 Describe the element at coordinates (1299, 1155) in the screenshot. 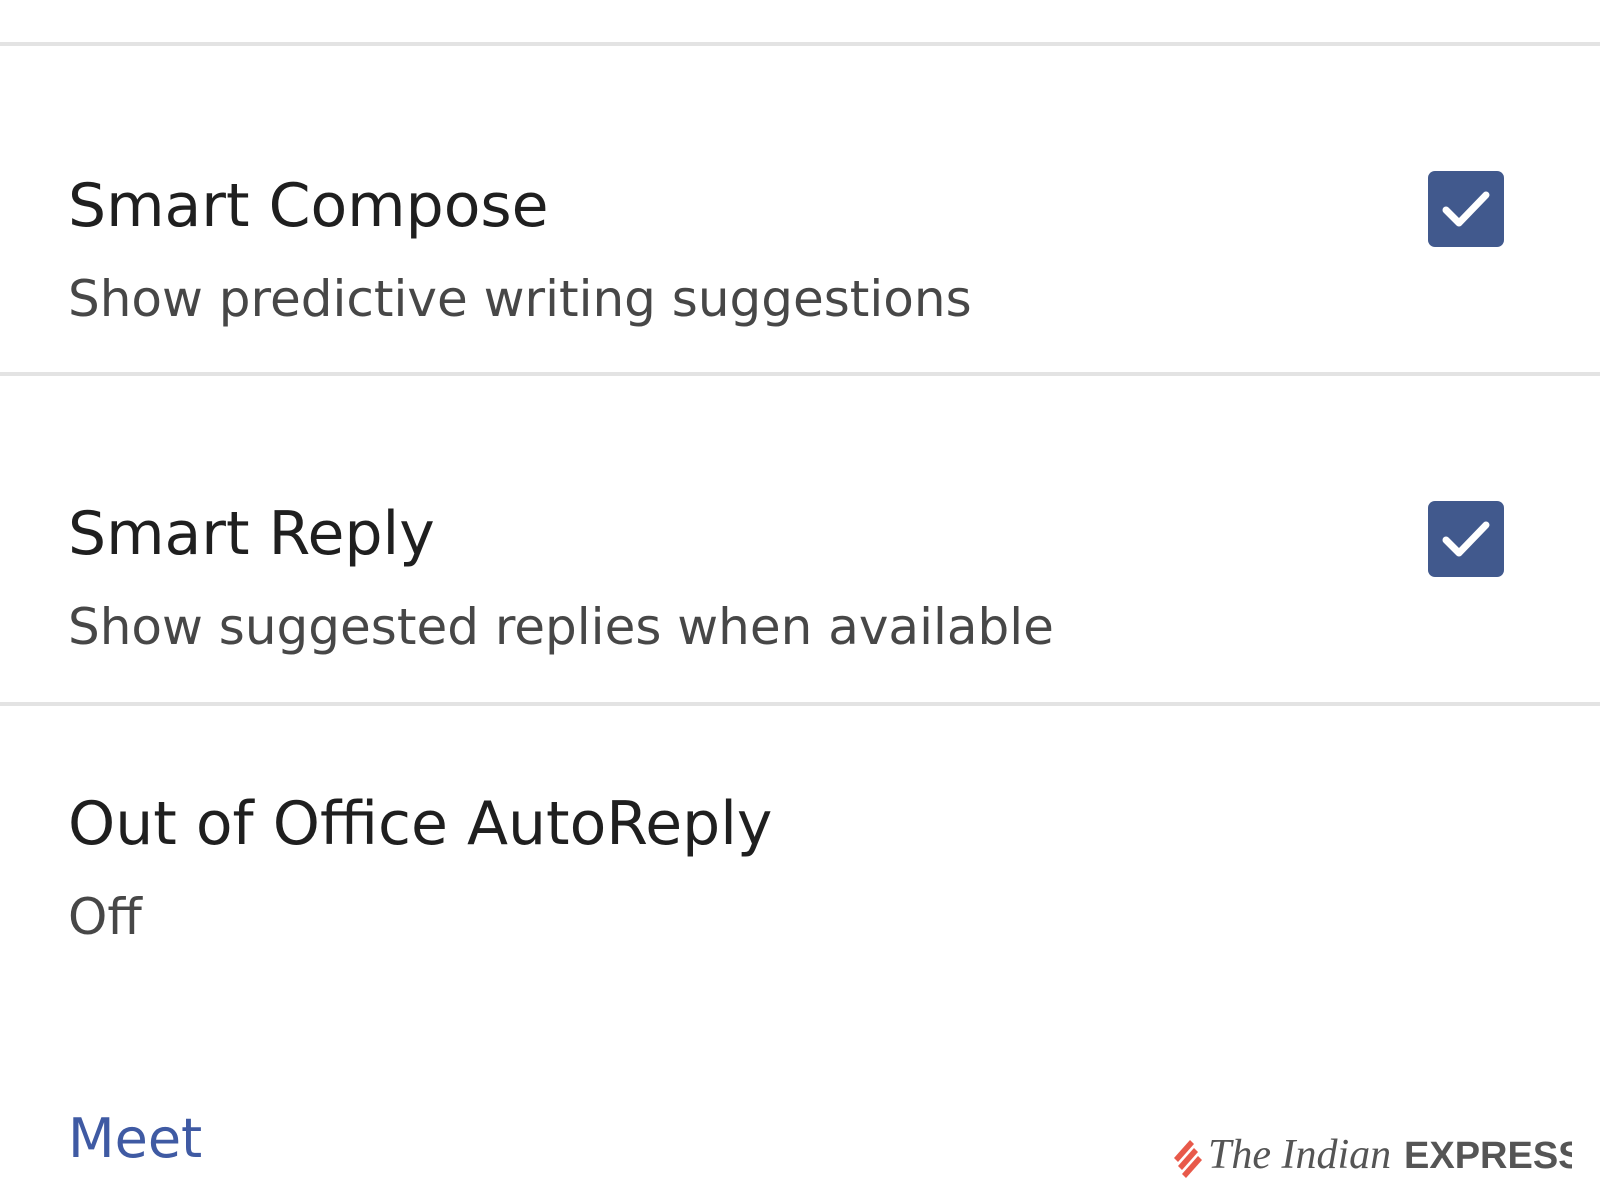

I see `watermark-text-part1: The Indian` at that location.